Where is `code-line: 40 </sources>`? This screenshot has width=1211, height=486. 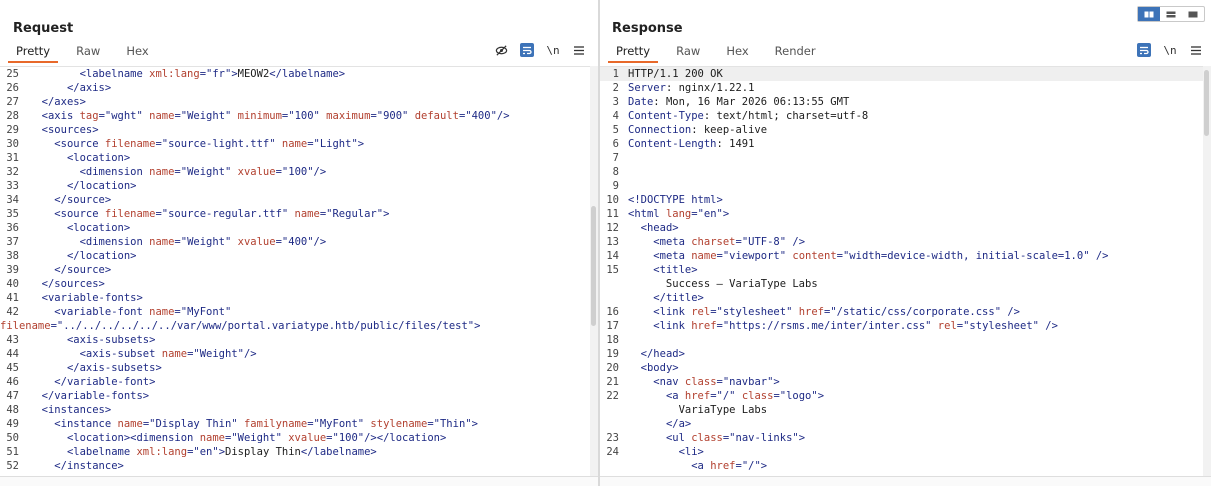
code-line: 40 </sources> is located at coordinates (295, 284).